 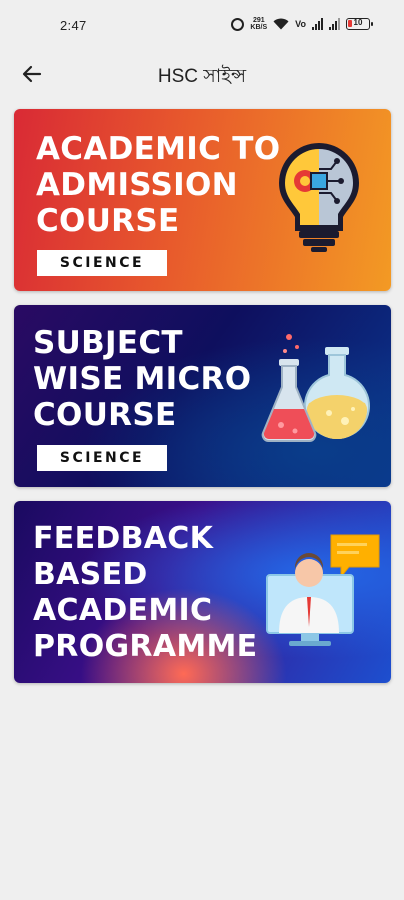 I want to click on battery-icon: 10, so click(x=359, y=24).